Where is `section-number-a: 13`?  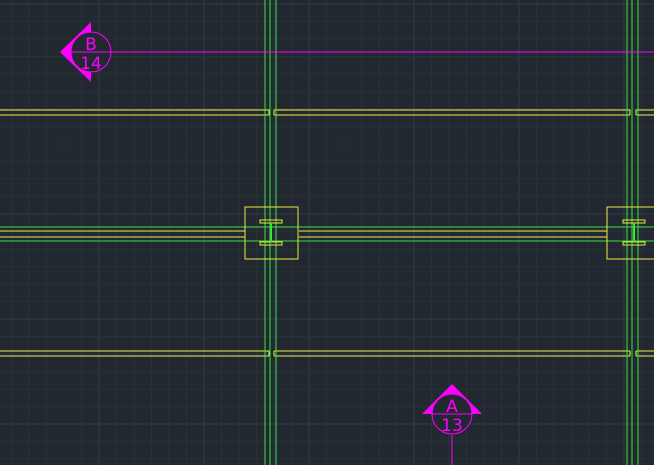
section-number-a: 13 is located at coordinates (452, 426).